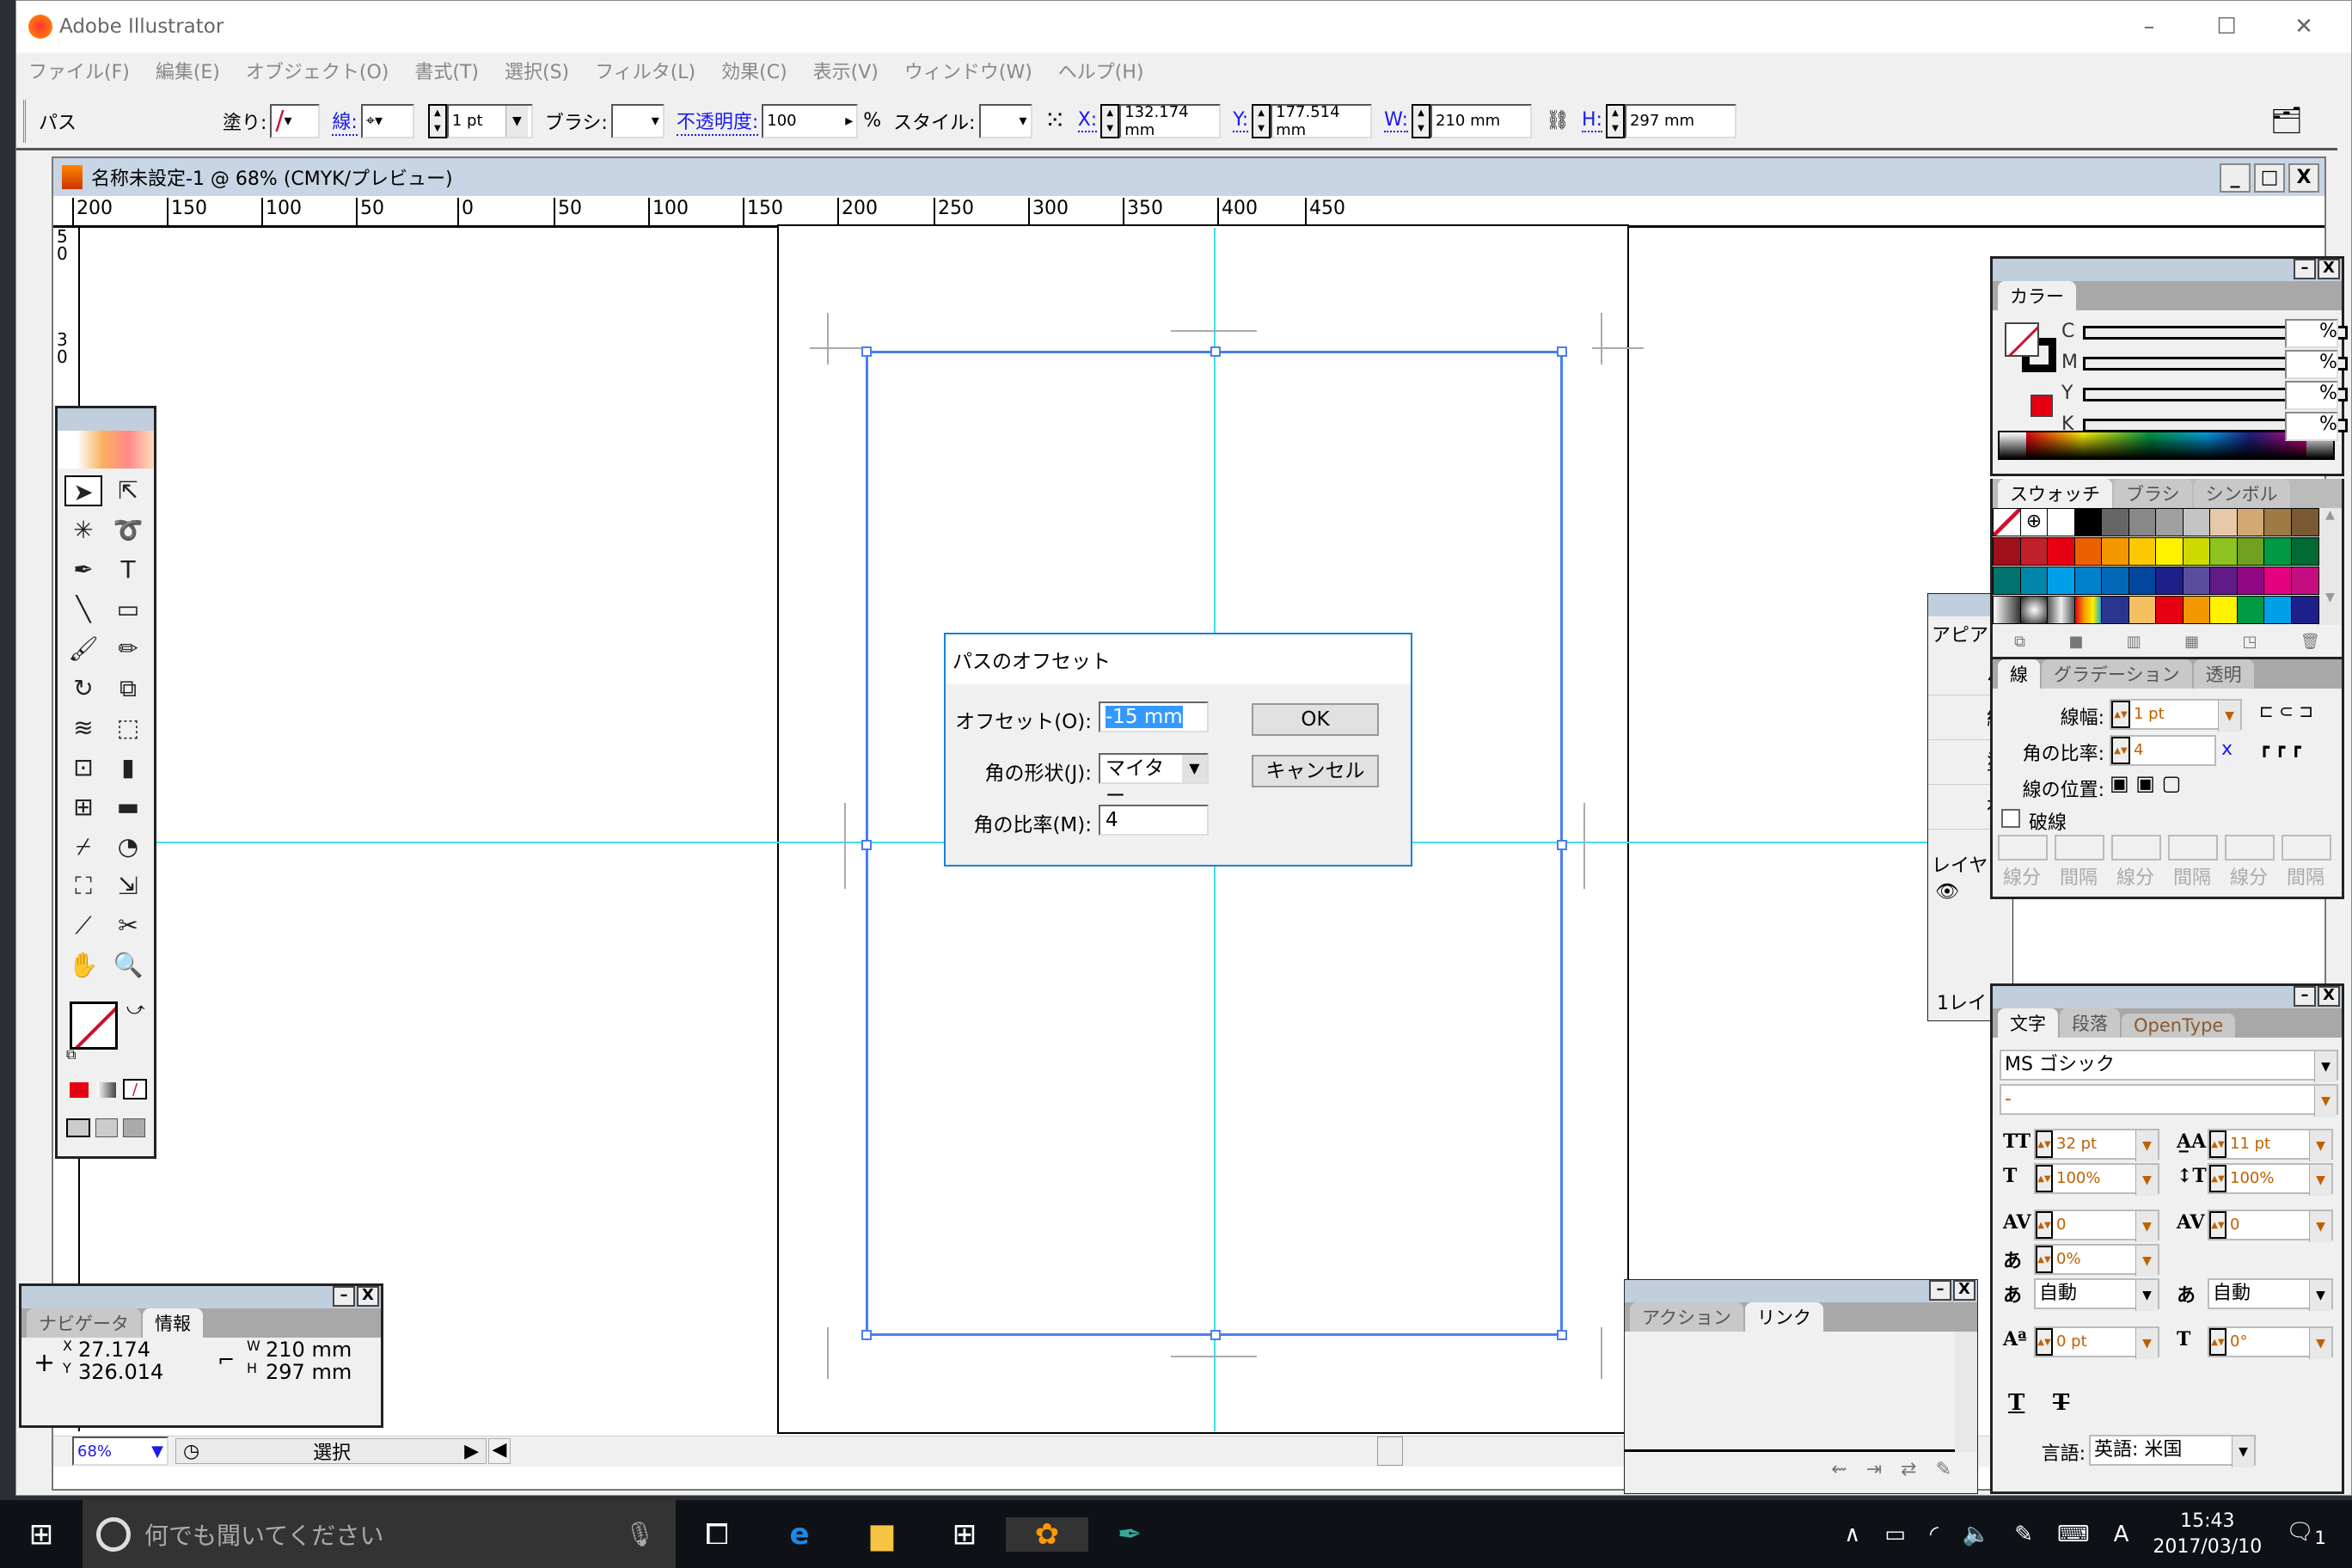  What do you see at coordinates (2286, 711) in the screenshot?
I see `cap-buttons: ⊏ ⊂ ⊐` at bounding box center [2286, 711].